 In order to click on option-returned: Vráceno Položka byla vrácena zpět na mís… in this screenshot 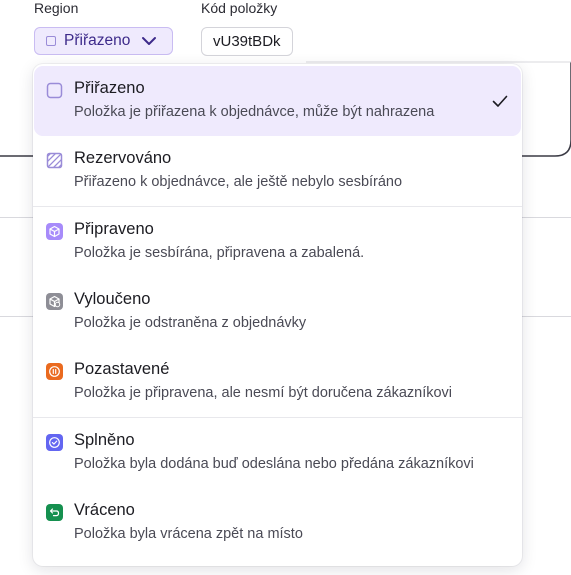, I will do `click(277, 523)`.